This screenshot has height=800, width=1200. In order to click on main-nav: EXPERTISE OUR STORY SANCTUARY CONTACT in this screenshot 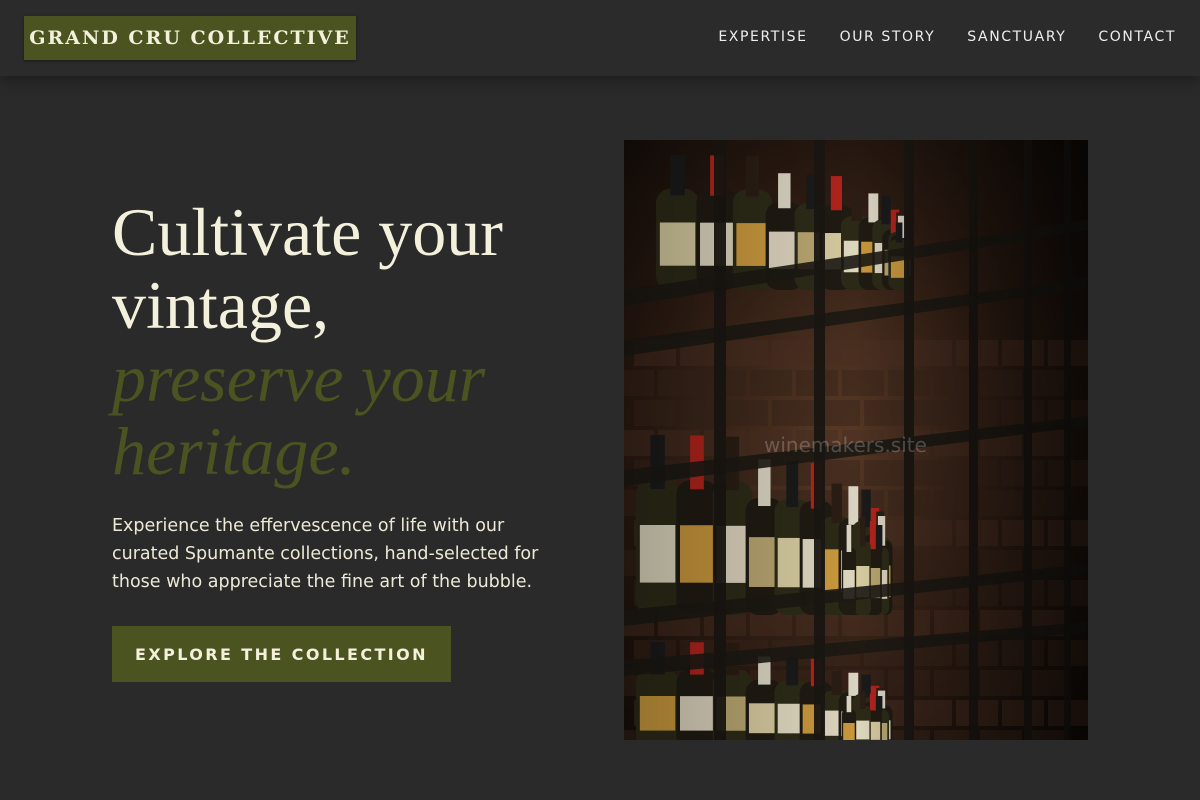, I will do `click(947, 37)`.